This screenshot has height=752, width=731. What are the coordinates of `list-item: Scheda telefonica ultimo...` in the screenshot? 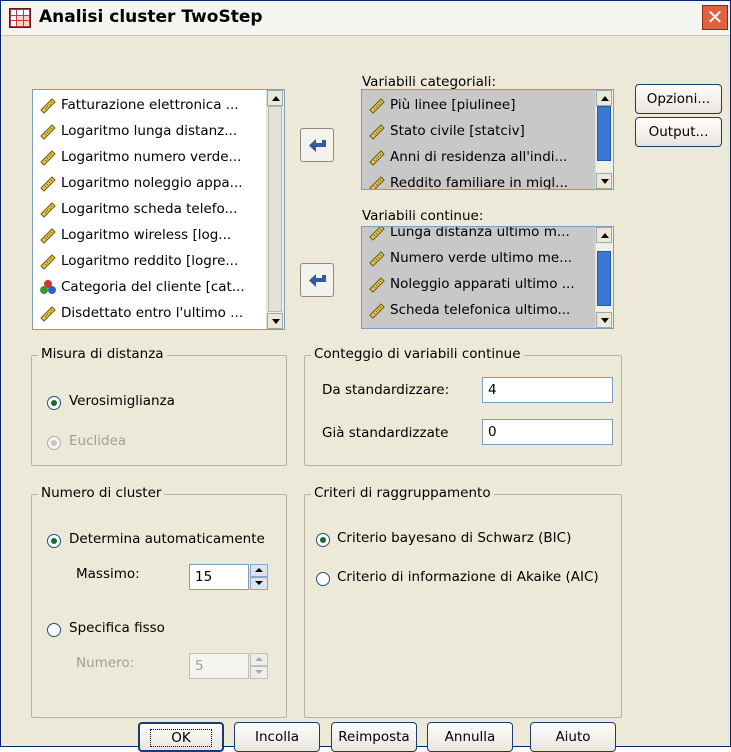 It's located at (487, 310).